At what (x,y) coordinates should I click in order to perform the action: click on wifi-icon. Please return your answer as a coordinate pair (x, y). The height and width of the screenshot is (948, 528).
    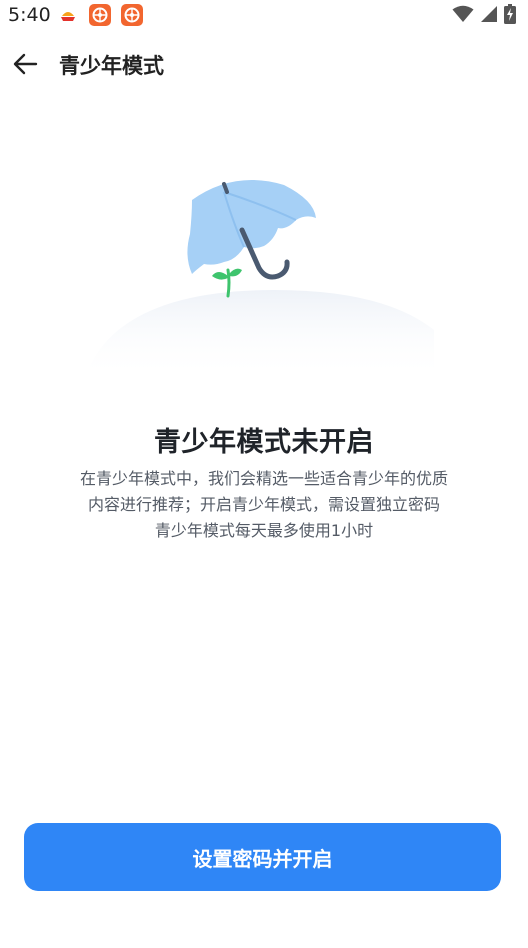
    Looking at the image, I should click on (463, 16).